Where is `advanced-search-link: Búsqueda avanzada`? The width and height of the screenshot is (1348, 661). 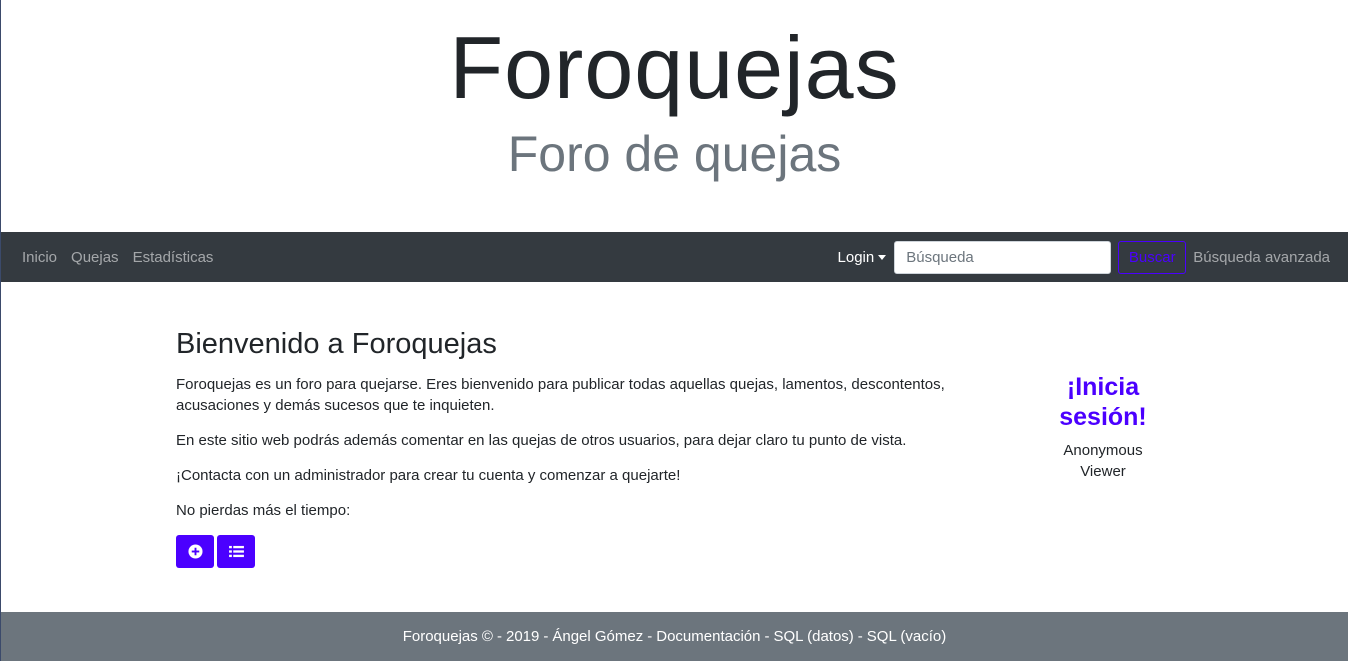 advanced-search-link: Búsqueda avanzada is located at coordinates (1261, 257).